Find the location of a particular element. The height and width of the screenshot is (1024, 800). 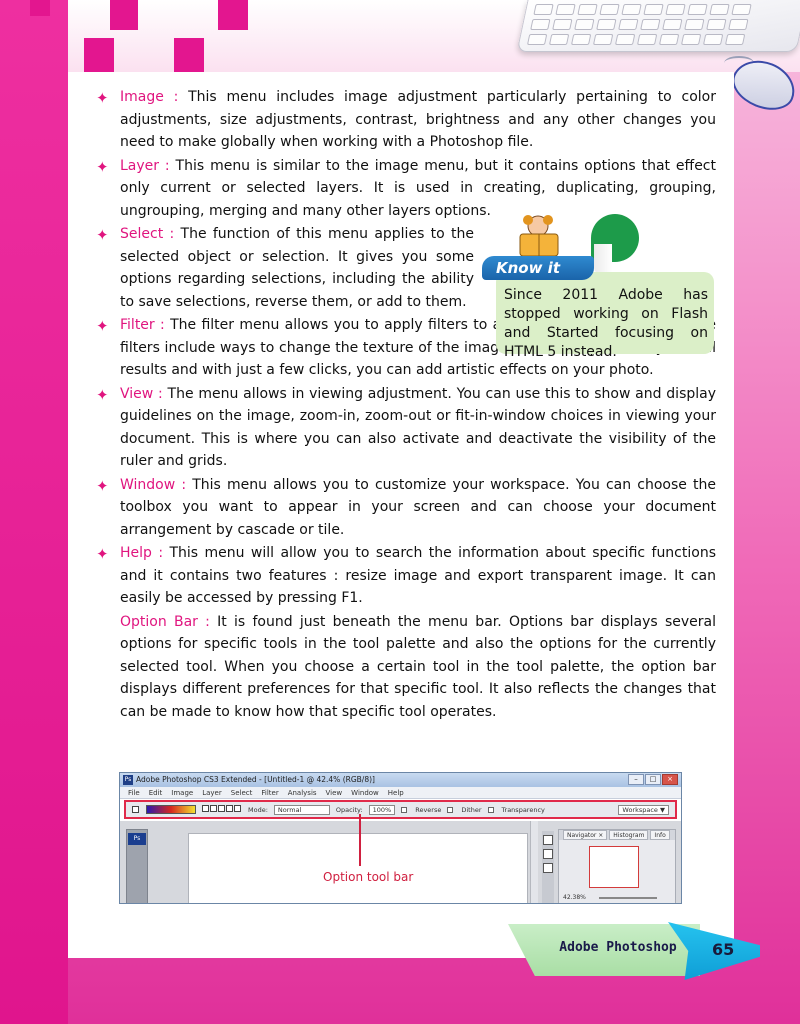

term-label: Layer : is located at coordinates (145, 165).